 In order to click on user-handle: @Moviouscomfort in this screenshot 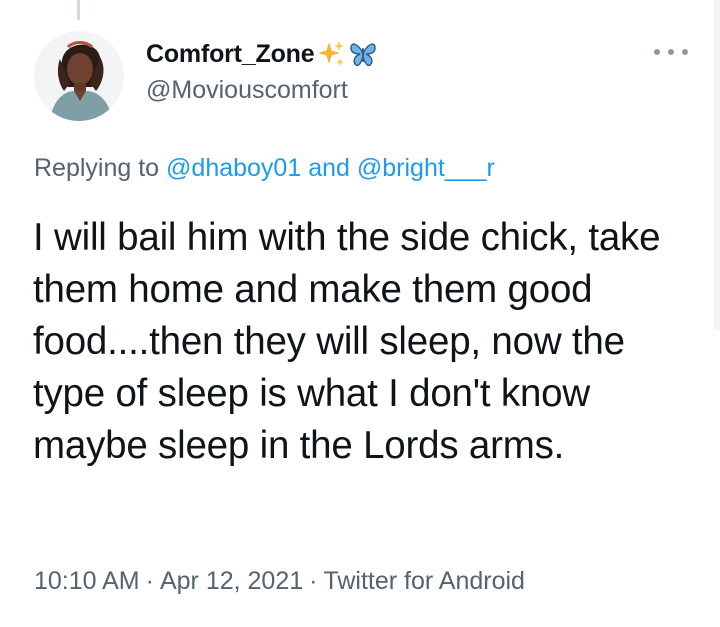, I will do `click(247, 90)`.